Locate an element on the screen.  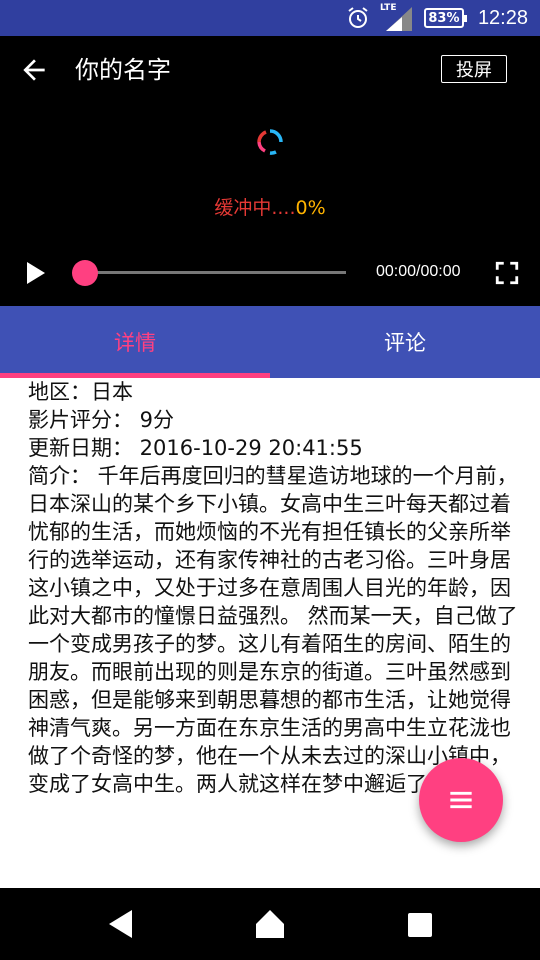
tab-bar: 详情 评论 is located at coordinates (270, 342).